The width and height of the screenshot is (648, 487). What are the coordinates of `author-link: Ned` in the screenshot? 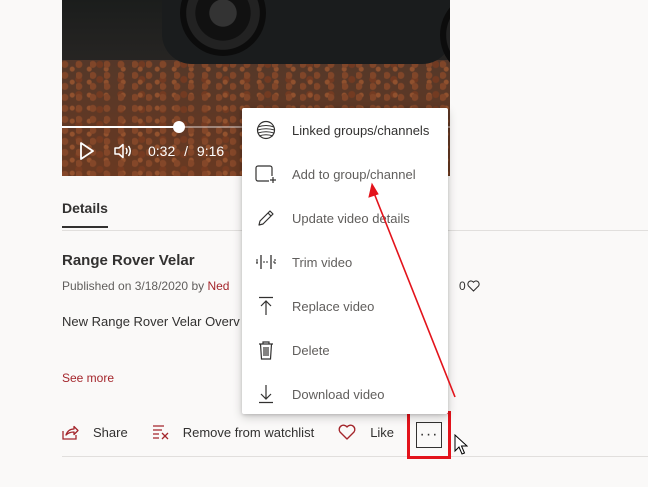 It's located at (218, 286).